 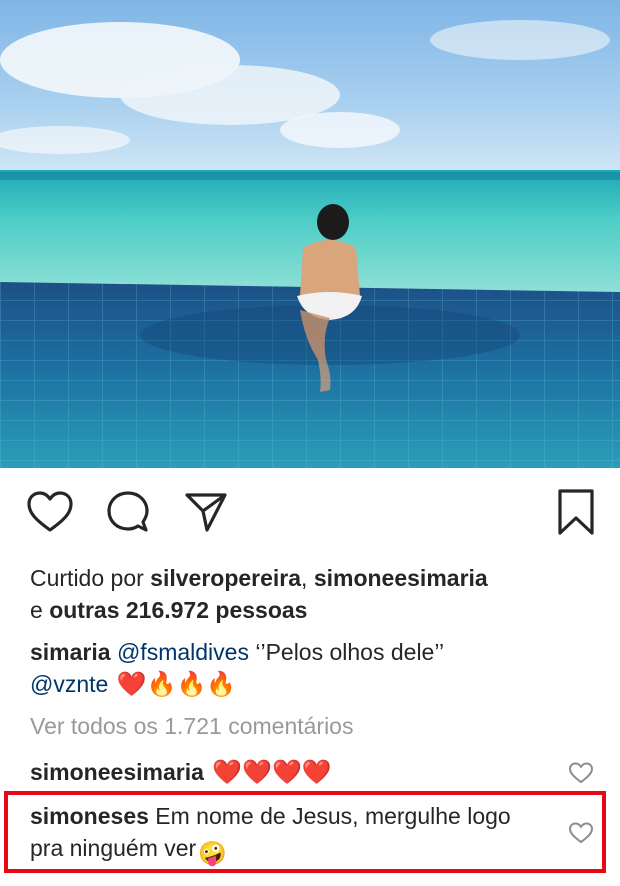 I want to click on caption-mention: @fsmaldives, so click(x=183, y=652).